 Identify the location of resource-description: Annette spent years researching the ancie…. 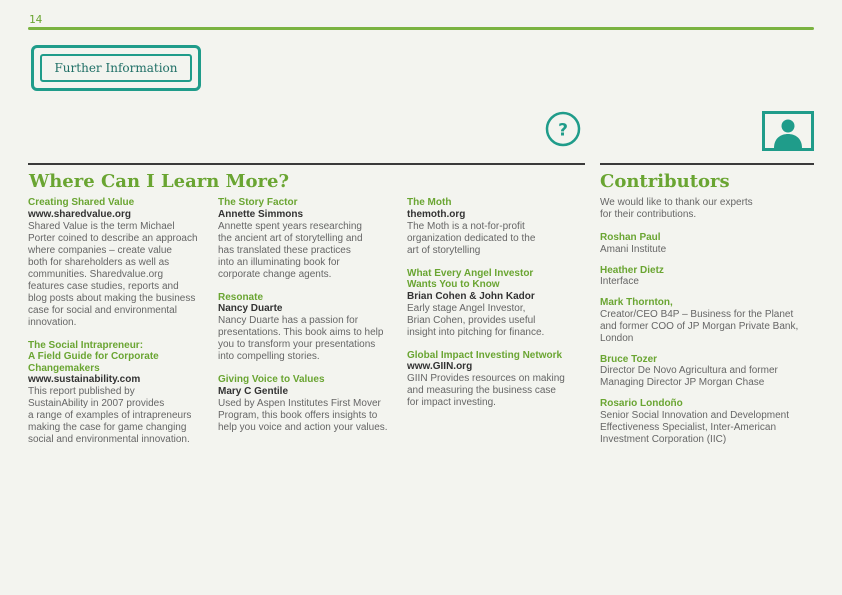
(310, 251).